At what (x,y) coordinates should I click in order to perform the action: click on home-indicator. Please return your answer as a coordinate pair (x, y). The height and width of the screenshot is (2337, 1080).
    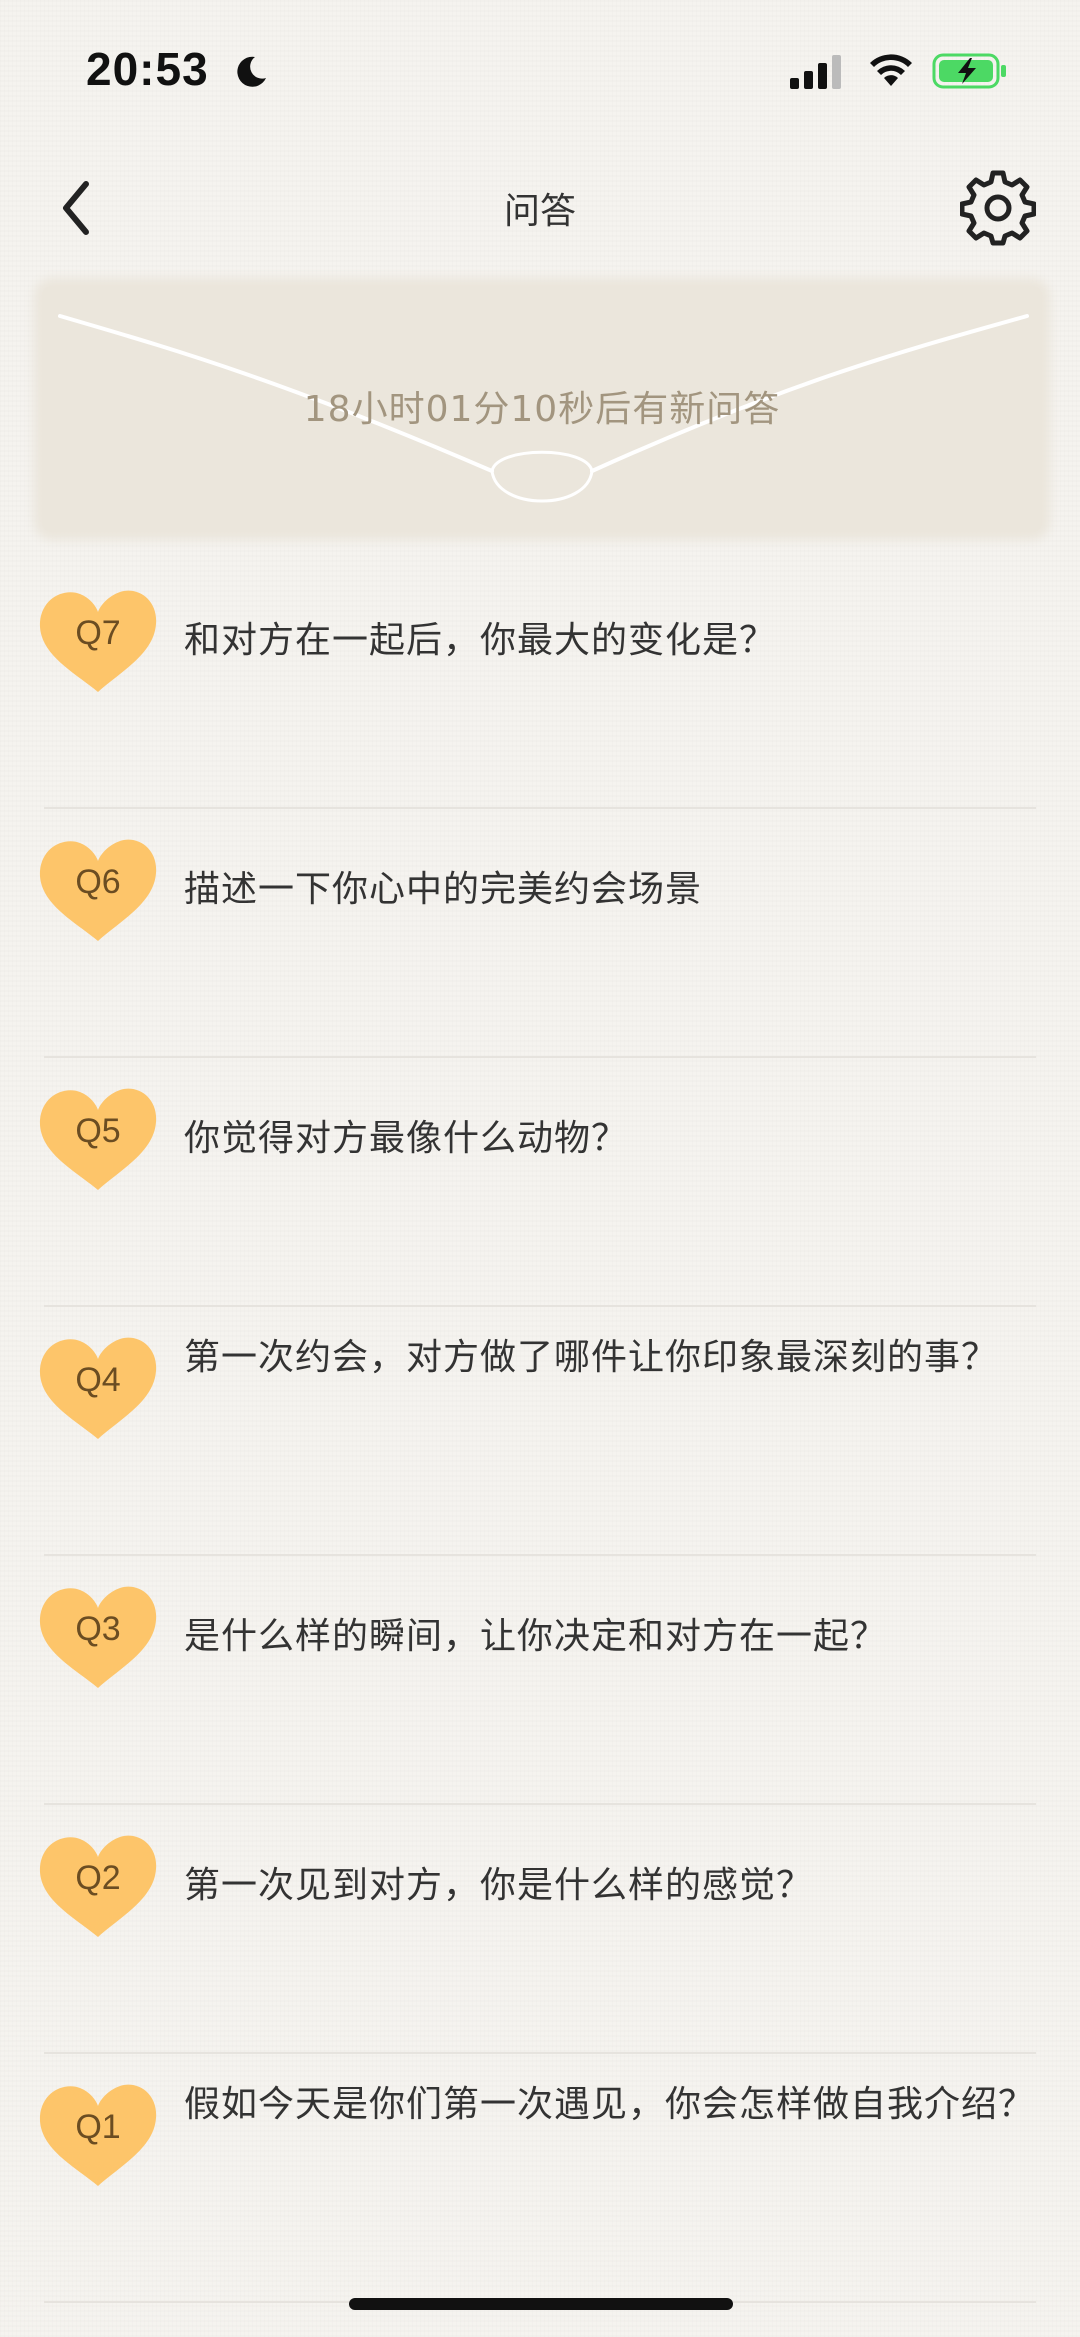
    Looking at the image, I should click on (541, 2304).